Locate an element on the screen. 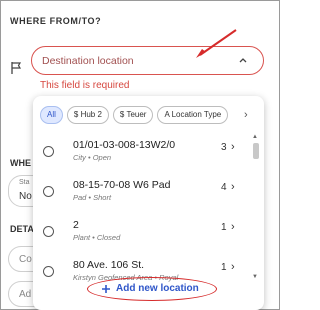 Image resolution: width=320 pixels, height=310 pixels. add-new-location-button: Add new location is located at coordinates (150, 288).